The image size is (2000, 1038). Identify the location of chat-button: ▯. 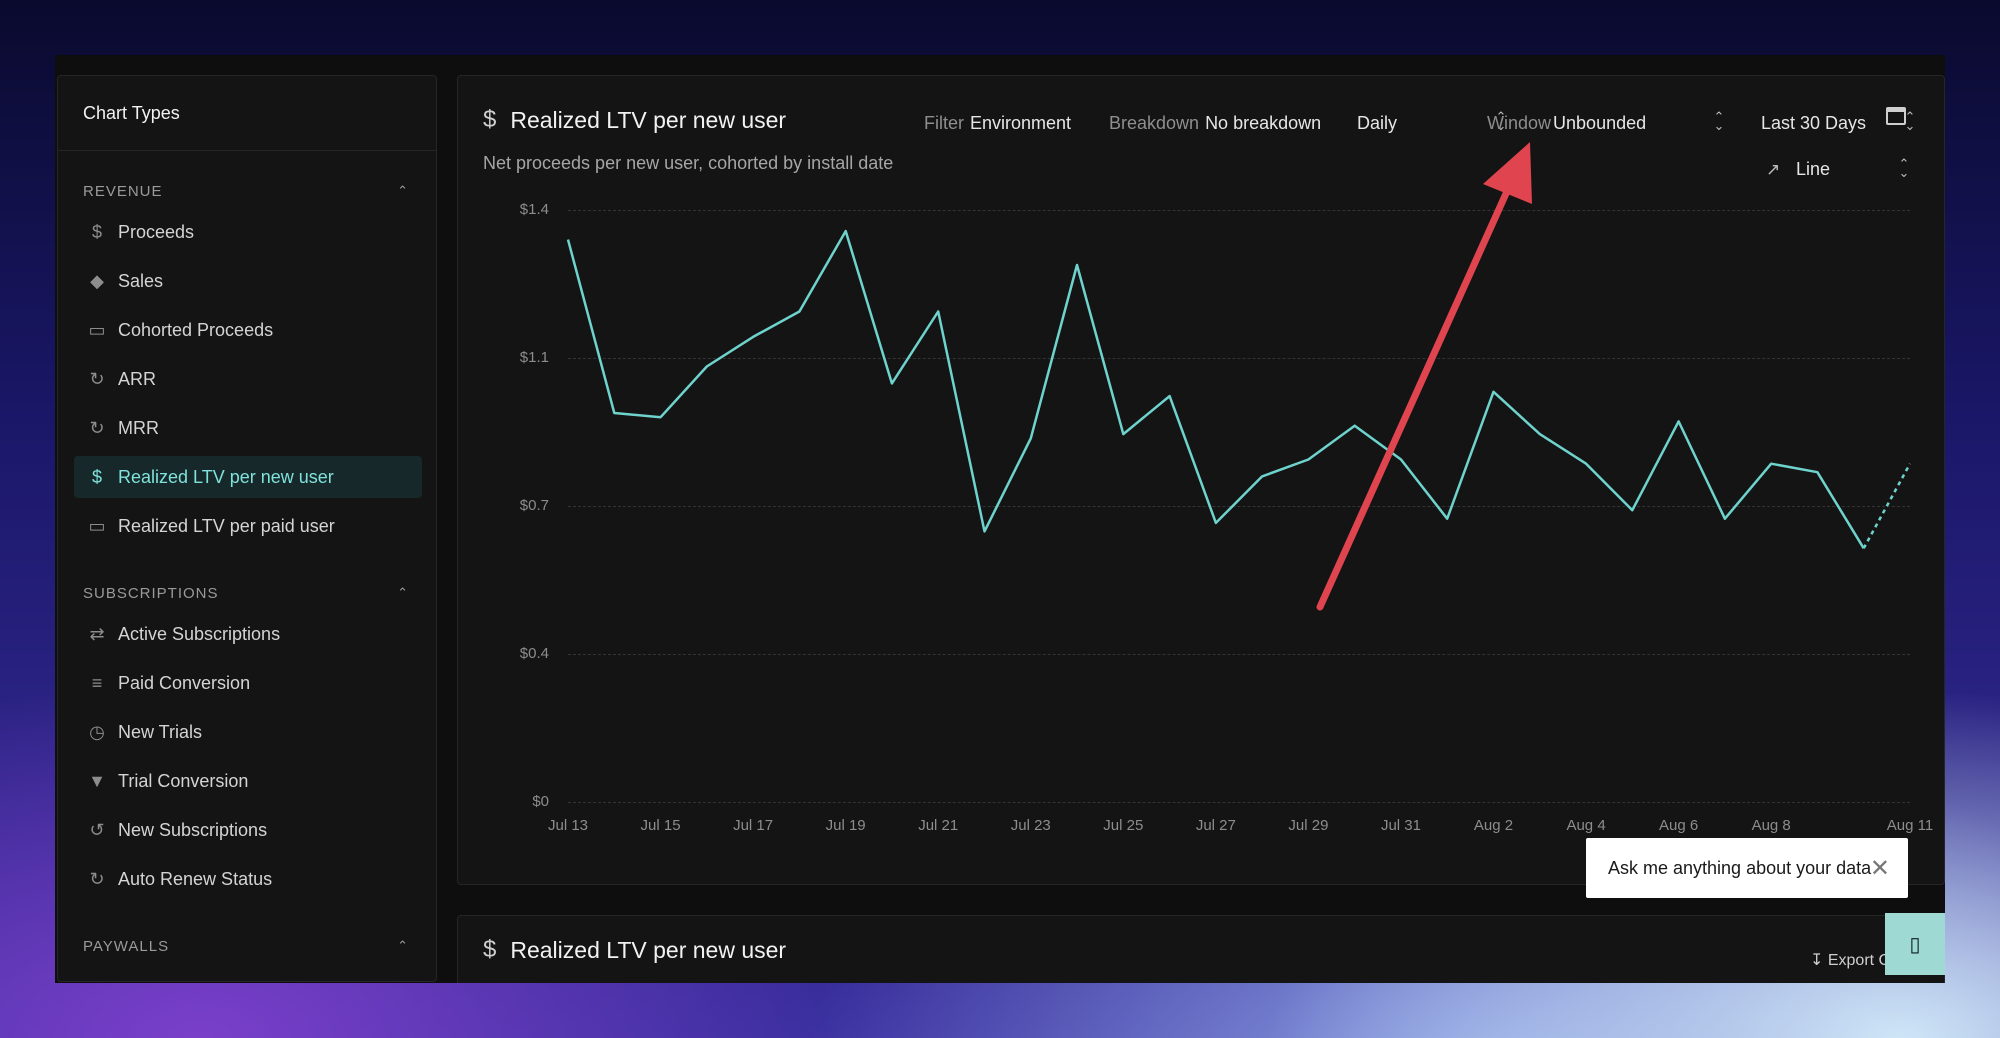
(1915, 944).